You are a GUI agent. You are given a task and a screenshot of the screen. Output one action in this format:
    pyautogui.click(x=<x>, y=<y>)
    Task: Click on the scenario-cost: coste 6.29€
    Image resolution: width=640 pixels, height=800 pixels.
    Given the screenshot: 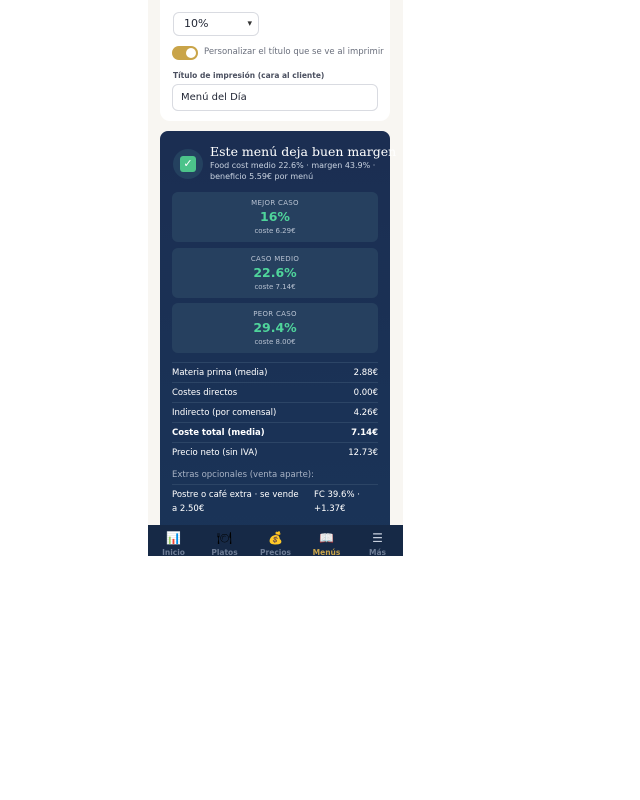 What is the action you would take?
    pyautogui.click(x=275, y=231)
    